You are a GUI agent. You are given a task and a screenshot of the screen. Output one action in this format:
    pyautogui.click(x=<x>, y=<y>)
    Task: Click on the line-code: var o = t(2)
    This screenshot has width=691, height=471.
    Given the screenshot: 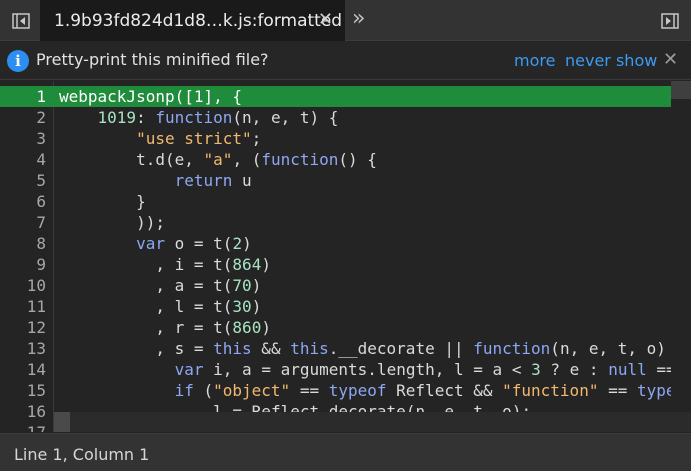 What is the action you would take?
    pyautogui.click(x=194, y=243)
    